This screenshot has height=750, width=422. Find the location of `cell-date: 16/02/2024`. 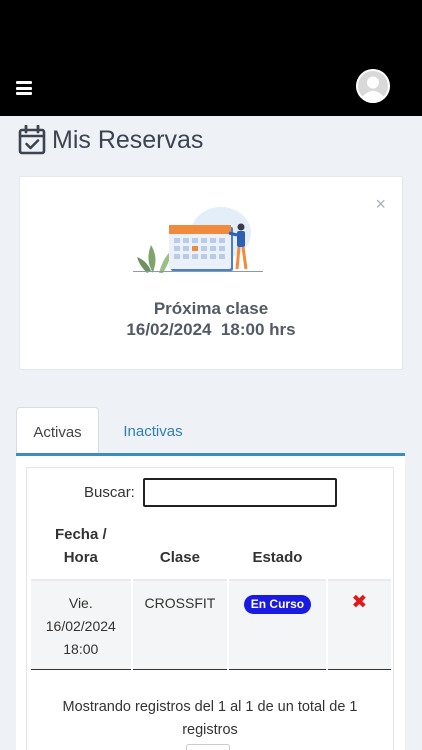

cell-date: 16/02/2024 is located at coordinates (80, 626).